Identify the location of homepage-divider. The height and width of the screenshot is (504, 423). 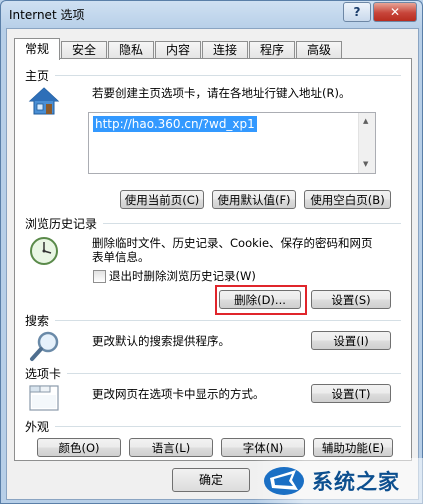
(228, 75).